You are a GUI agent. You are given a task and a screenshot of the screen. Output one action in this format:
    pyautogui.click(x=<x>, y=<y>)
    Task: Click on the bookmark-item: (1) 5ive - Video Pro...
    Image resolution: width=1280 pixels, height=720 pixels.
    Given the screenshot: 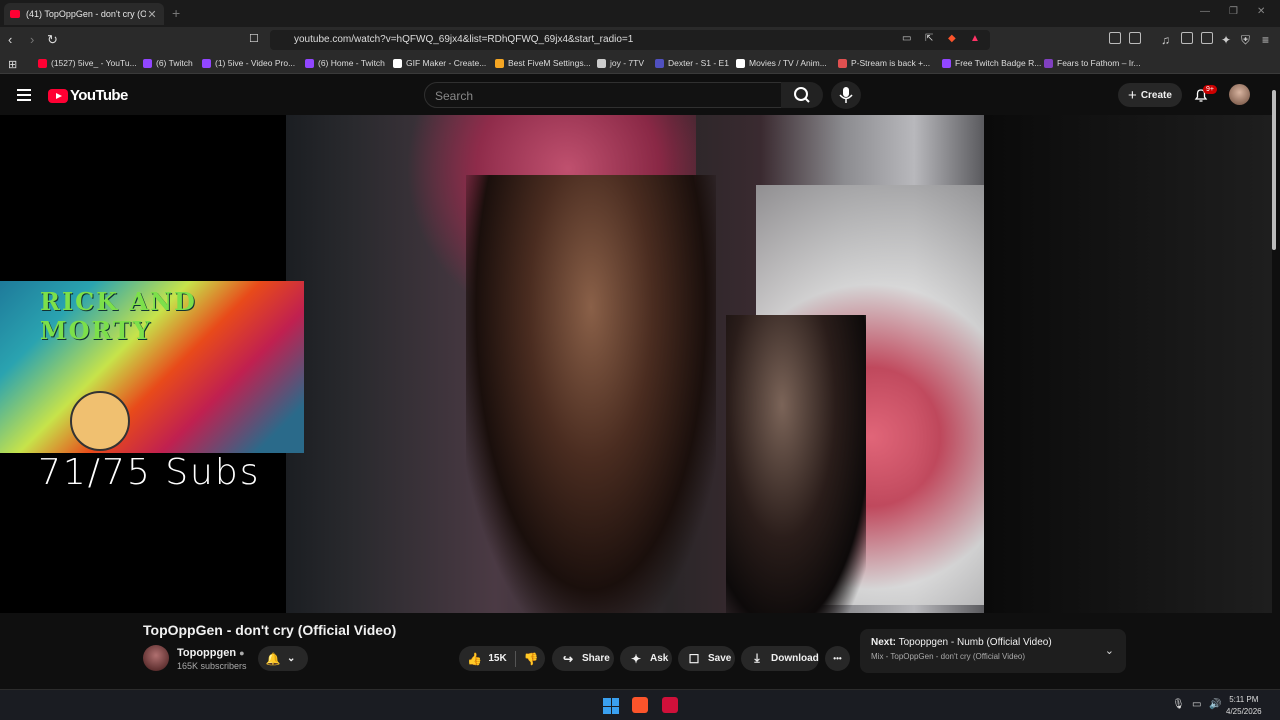 What is the action you would take?
    pyautogui.click(x=248, y=63)
    